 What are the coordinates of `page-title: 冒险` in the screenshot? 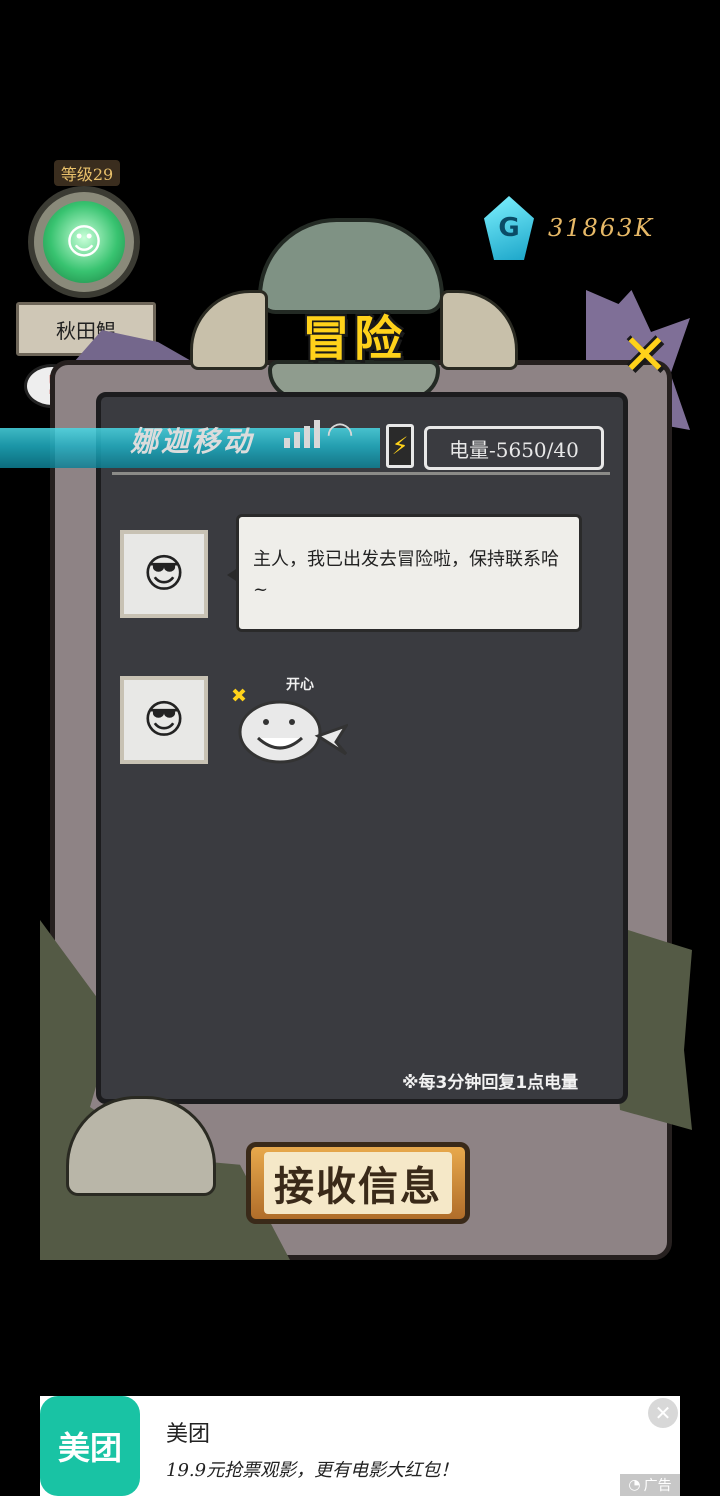 It's located at (353, 339).